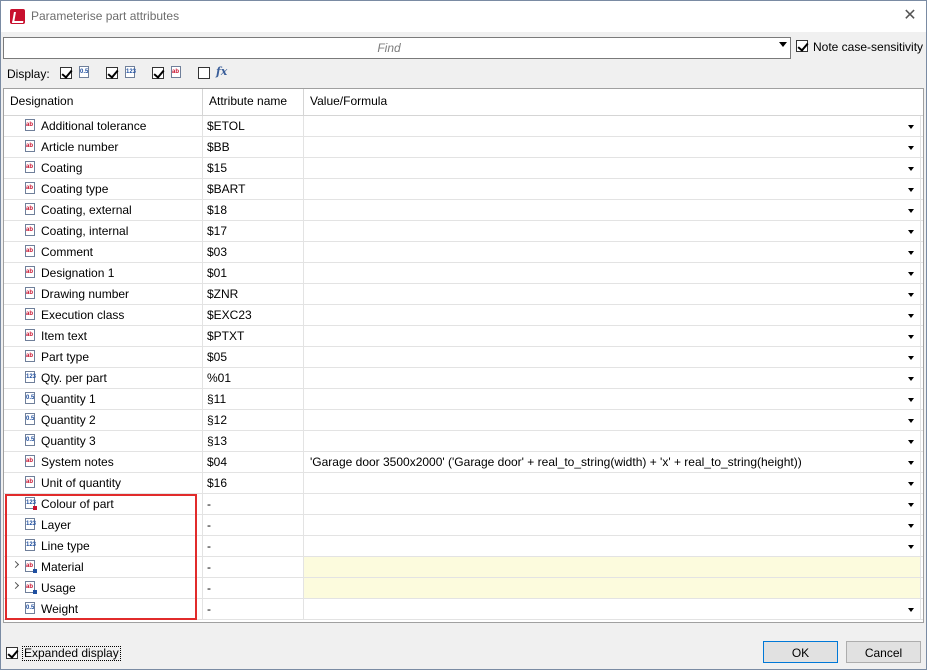  I want to click on table-row: 123 Qty. per part %01, so click(463, 378).